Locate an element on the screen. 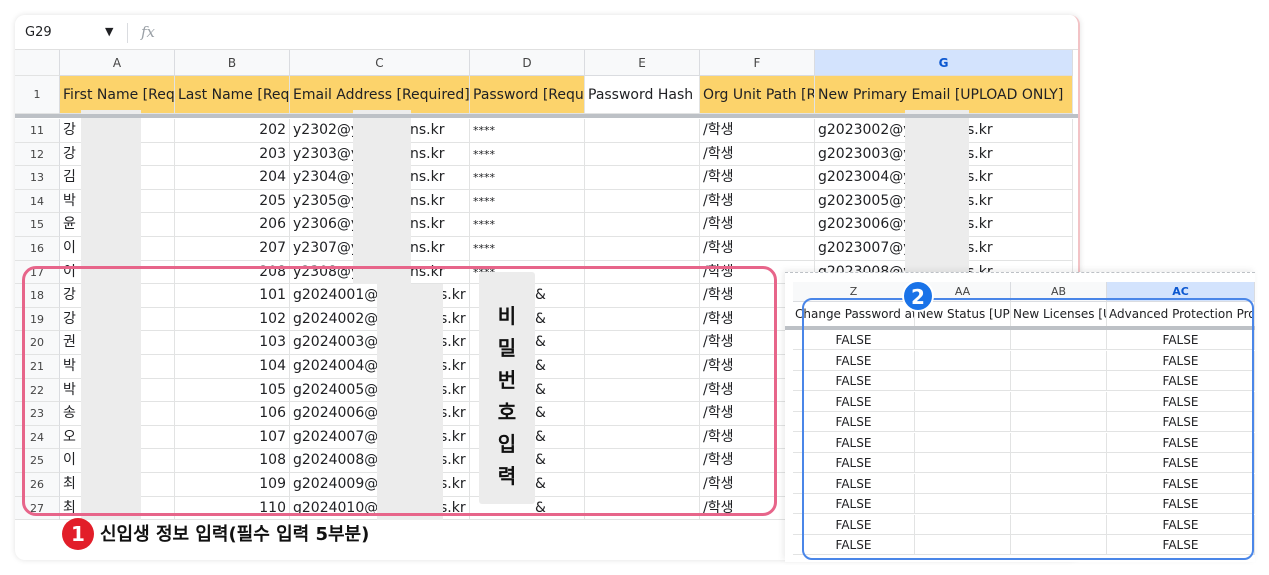  header-cell: Password Hash is located at coordinates (642, 95).